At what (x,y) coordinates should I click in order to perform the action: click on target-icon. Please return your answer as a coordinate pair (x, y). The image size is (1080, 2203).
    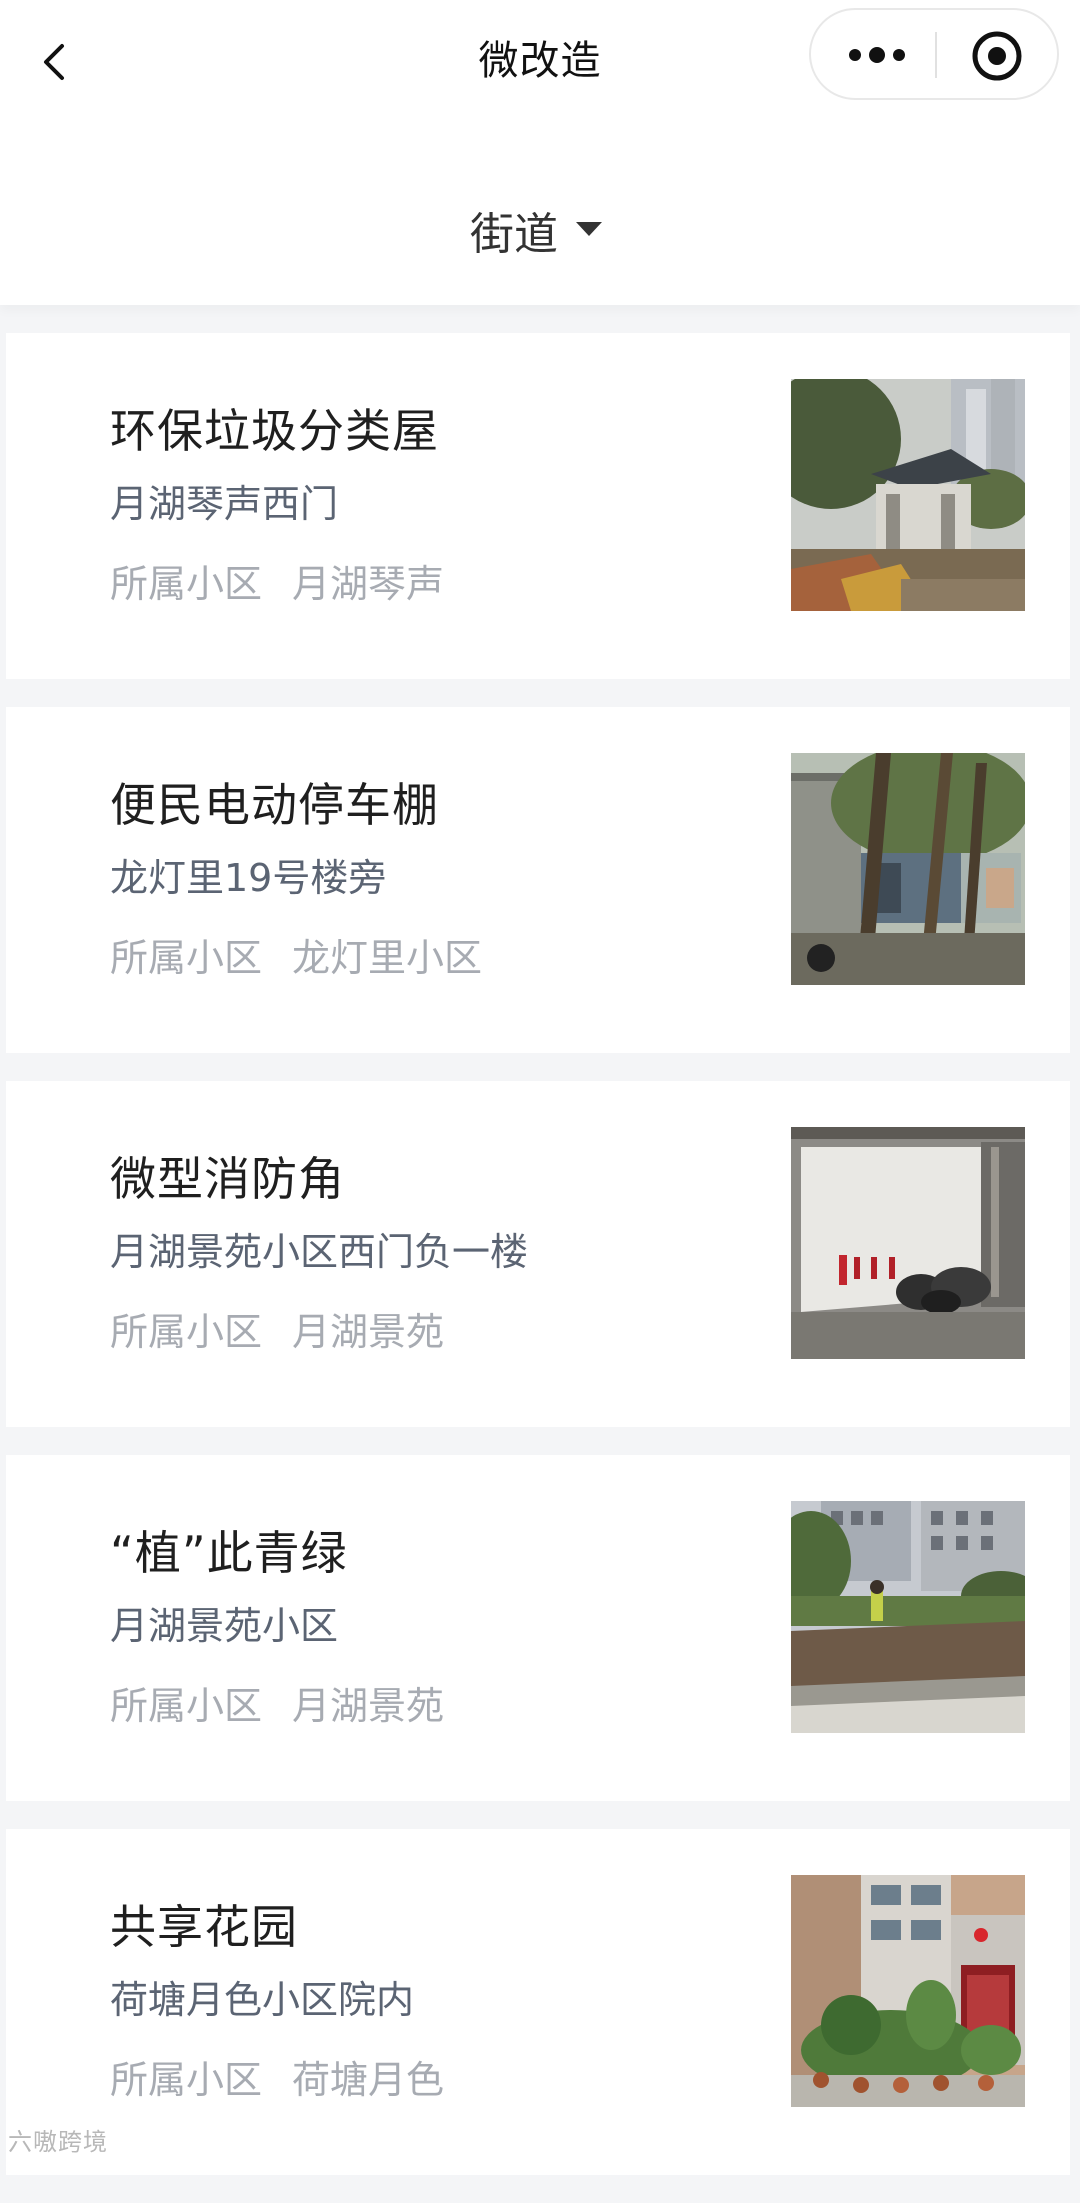
    Looking at the image, I should click on (997, 56).